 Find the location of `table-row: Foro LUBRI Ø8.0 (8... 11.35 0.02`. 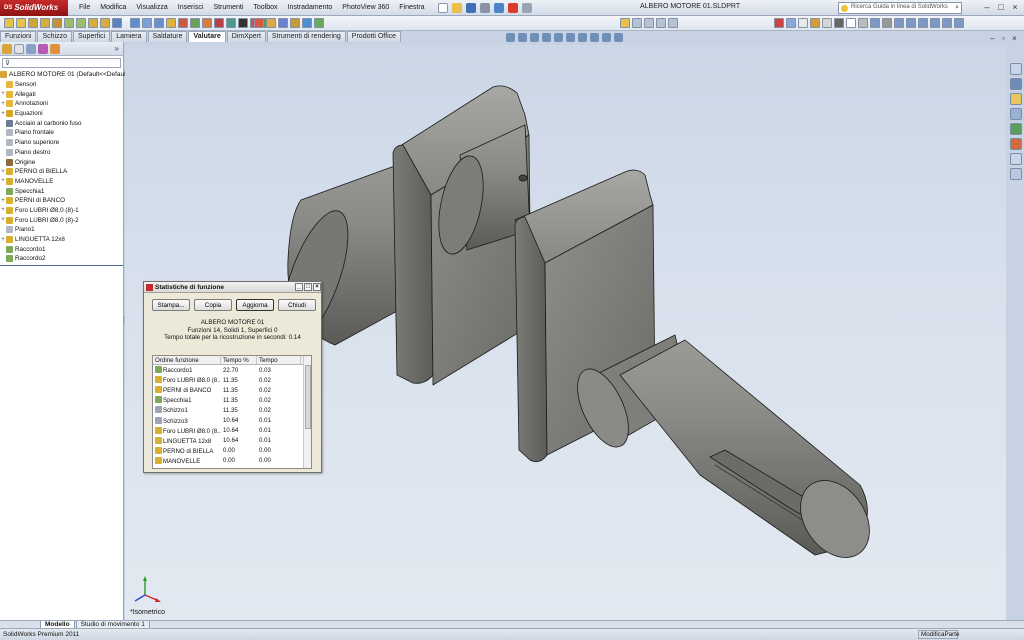

table-row: Foro LUBRI Ø8.0 (8... 11.35 0.02 is located at coordinates (232, 380).